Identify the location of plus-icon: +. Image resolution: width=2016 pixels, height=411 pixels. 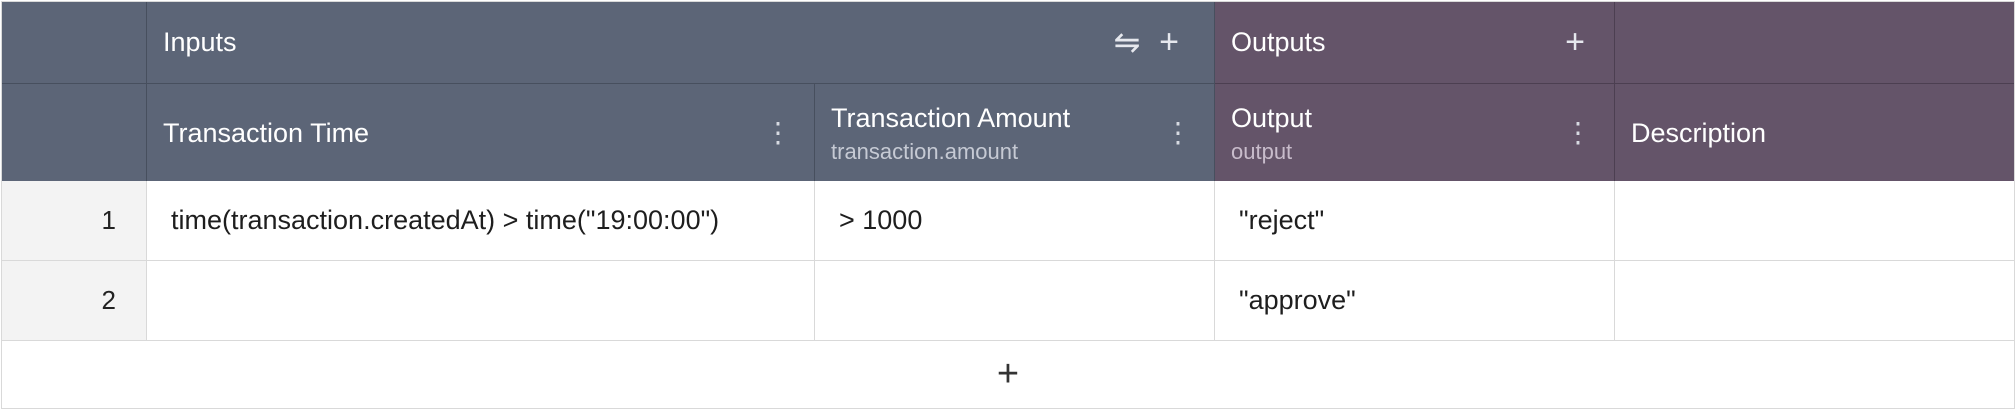
(1008, 374).